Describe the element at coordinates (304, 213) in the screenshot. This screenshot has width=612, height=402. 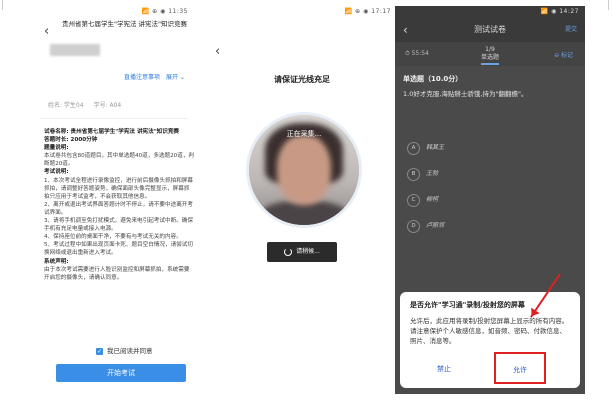
I see `blurred-person` at that location.